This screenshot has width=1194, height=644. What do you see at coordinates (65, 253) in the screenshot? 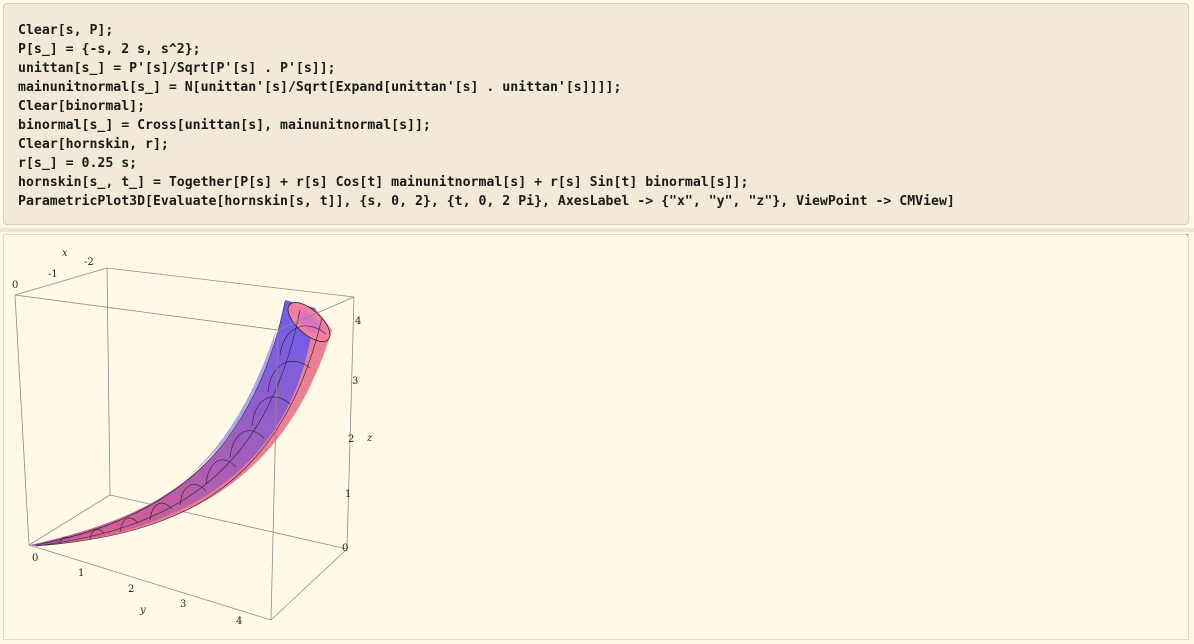
I see `x-axis-label: x` at bounding box center [65, 253].